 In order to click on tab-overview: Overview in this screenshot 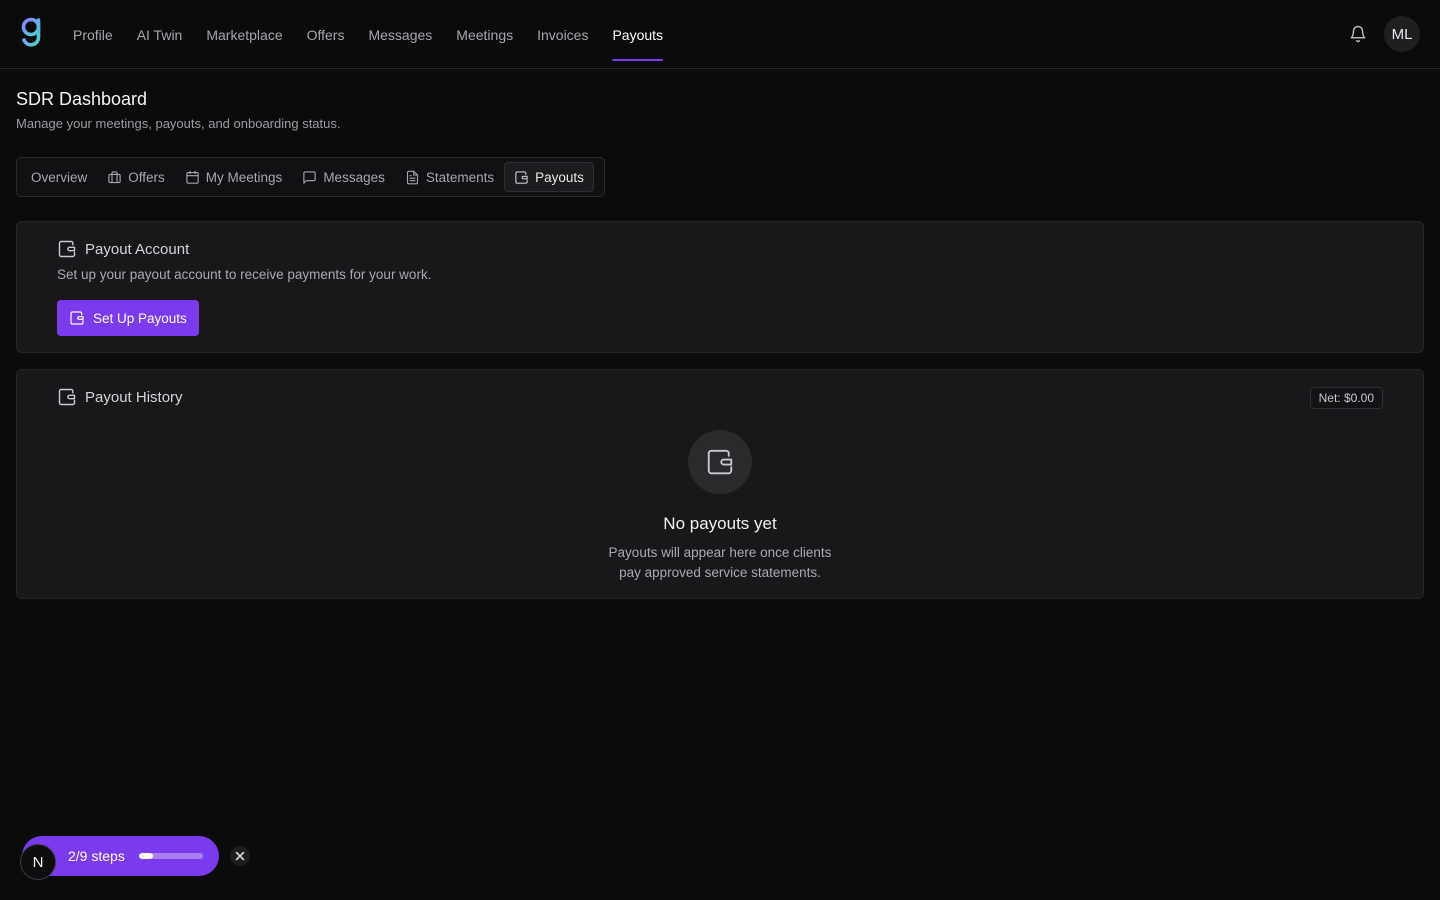, I will do `click(59, 177)`.